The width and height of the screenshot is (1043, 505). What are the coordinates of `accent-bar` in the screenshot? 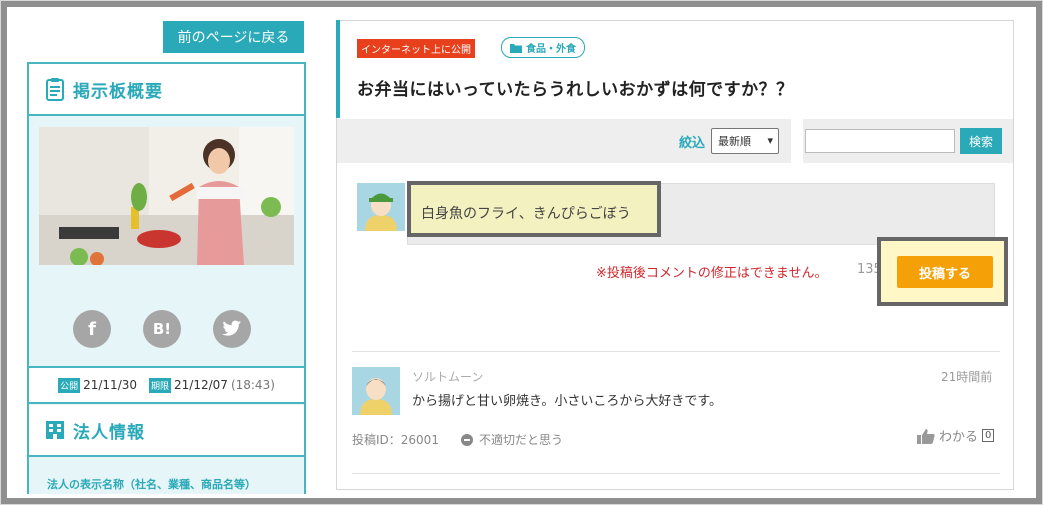 It's located at (338, 69).